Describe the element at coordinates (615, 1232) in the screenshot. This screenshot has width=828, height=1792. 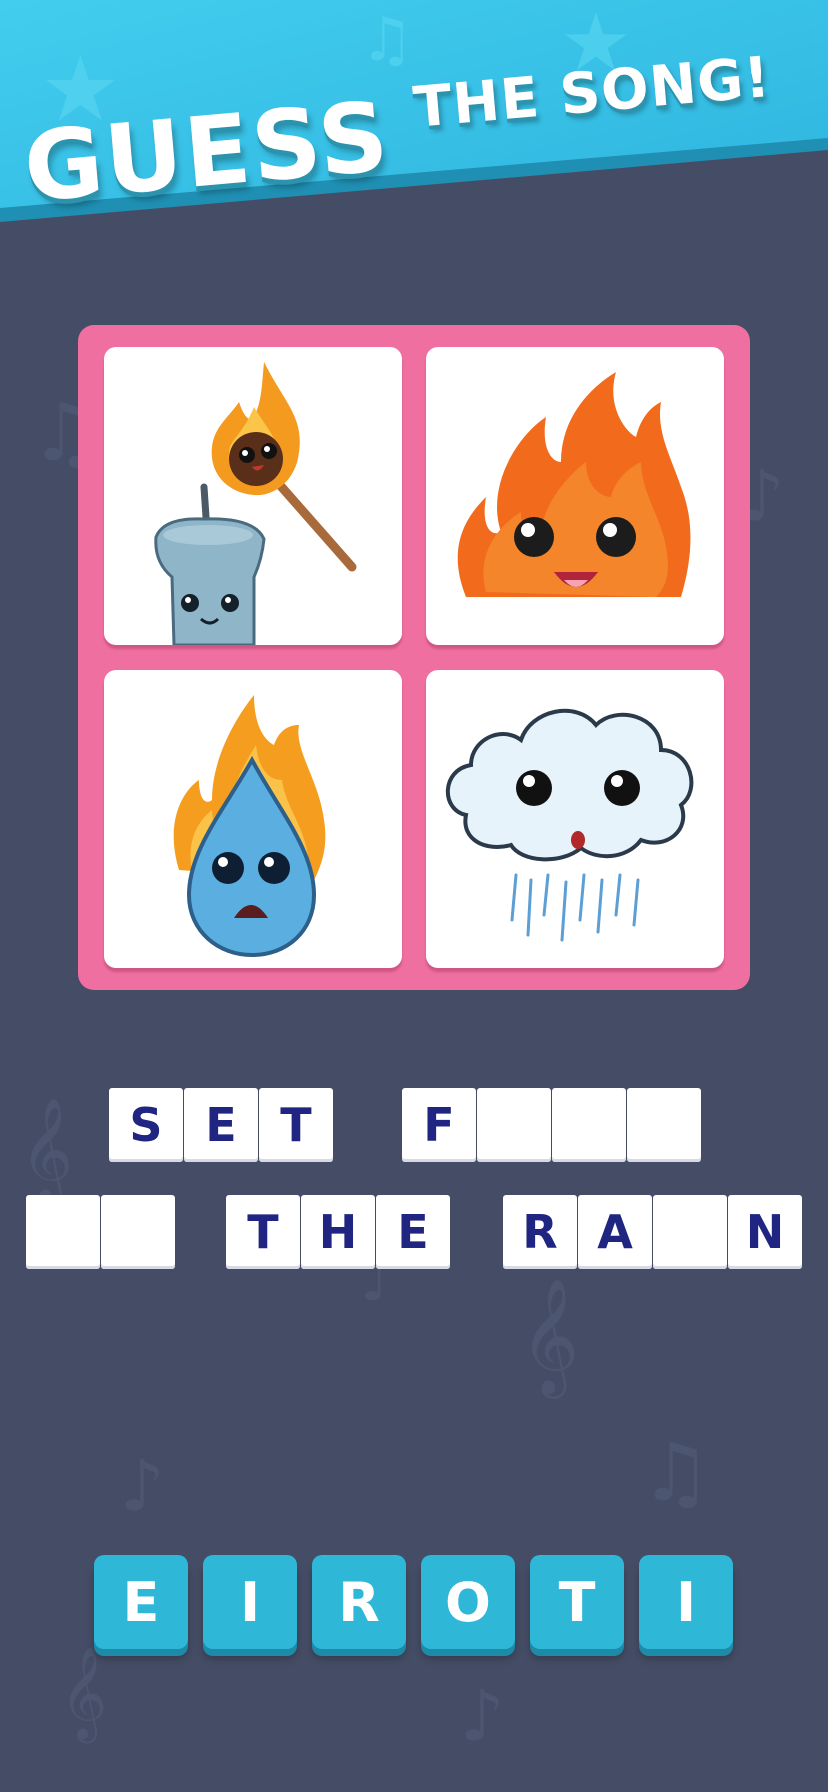
I see `answer-slot: A` at that location.